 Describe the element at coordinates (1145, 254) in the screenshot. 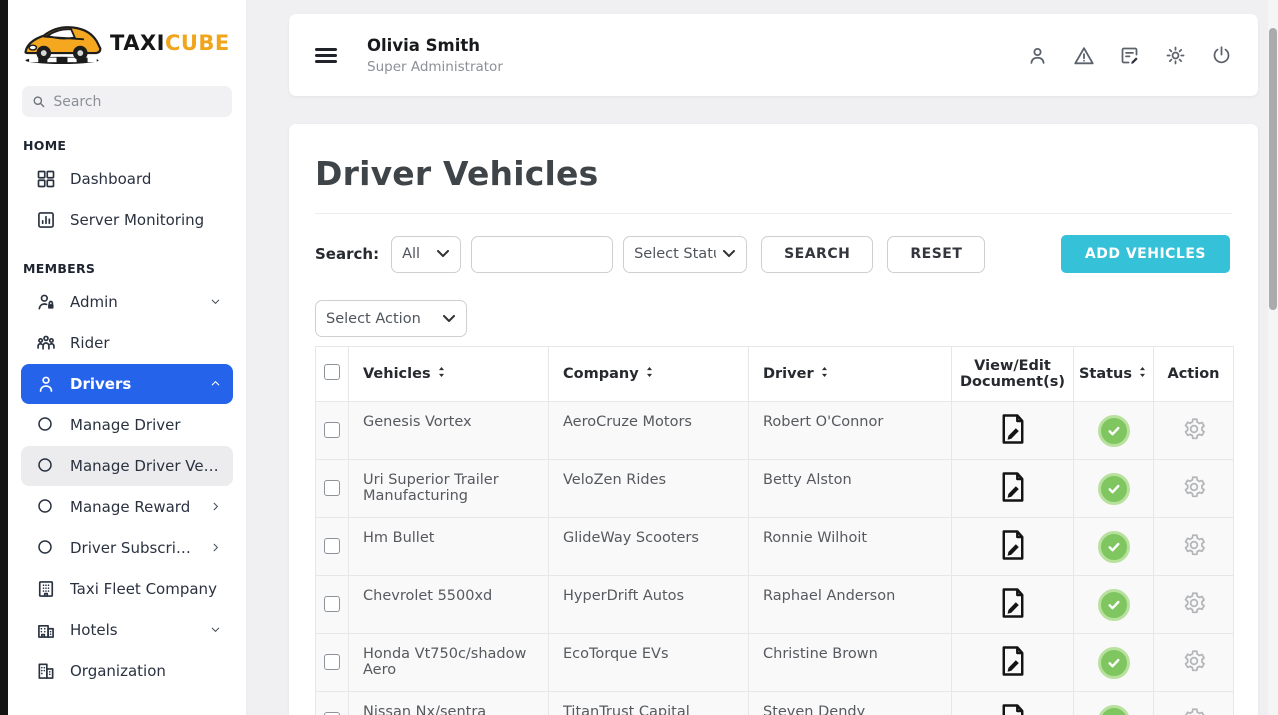

I see `add-vehicles-button: ADD VEHICLES` at that location.